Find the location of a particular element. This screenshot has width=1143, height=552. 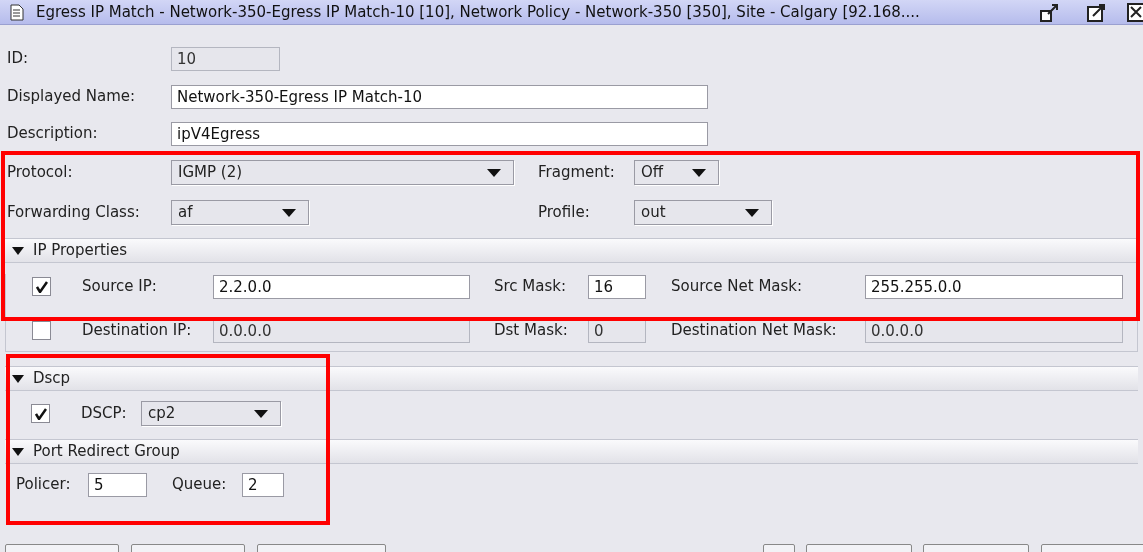

section-header: Port Redirect Group is located at coordinates (571, 451).